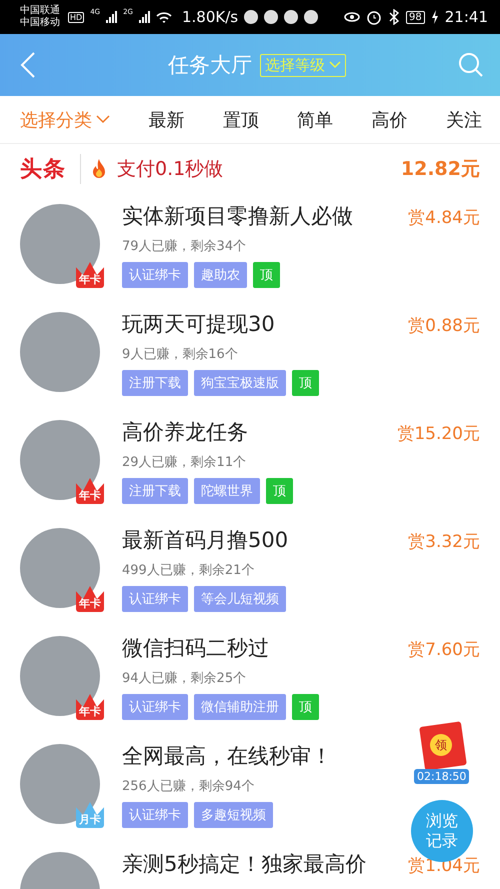  I want to click on task-stats: 9人已赚，剩余16个, so click(180, 354).